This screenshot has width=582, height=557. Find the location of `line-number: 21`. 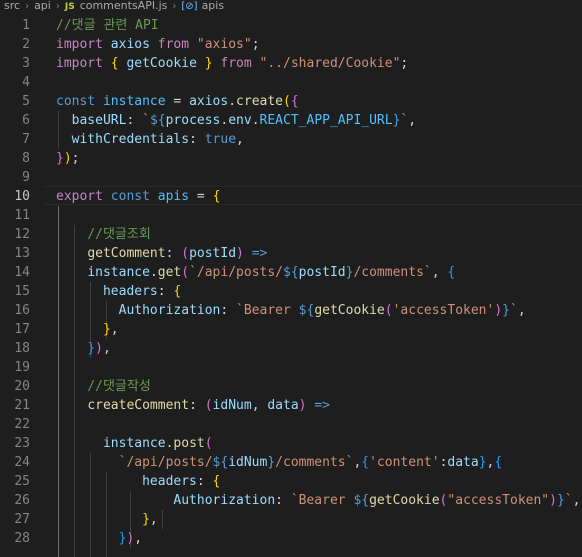

line-number: 21 is located at coordinates (22, 405).